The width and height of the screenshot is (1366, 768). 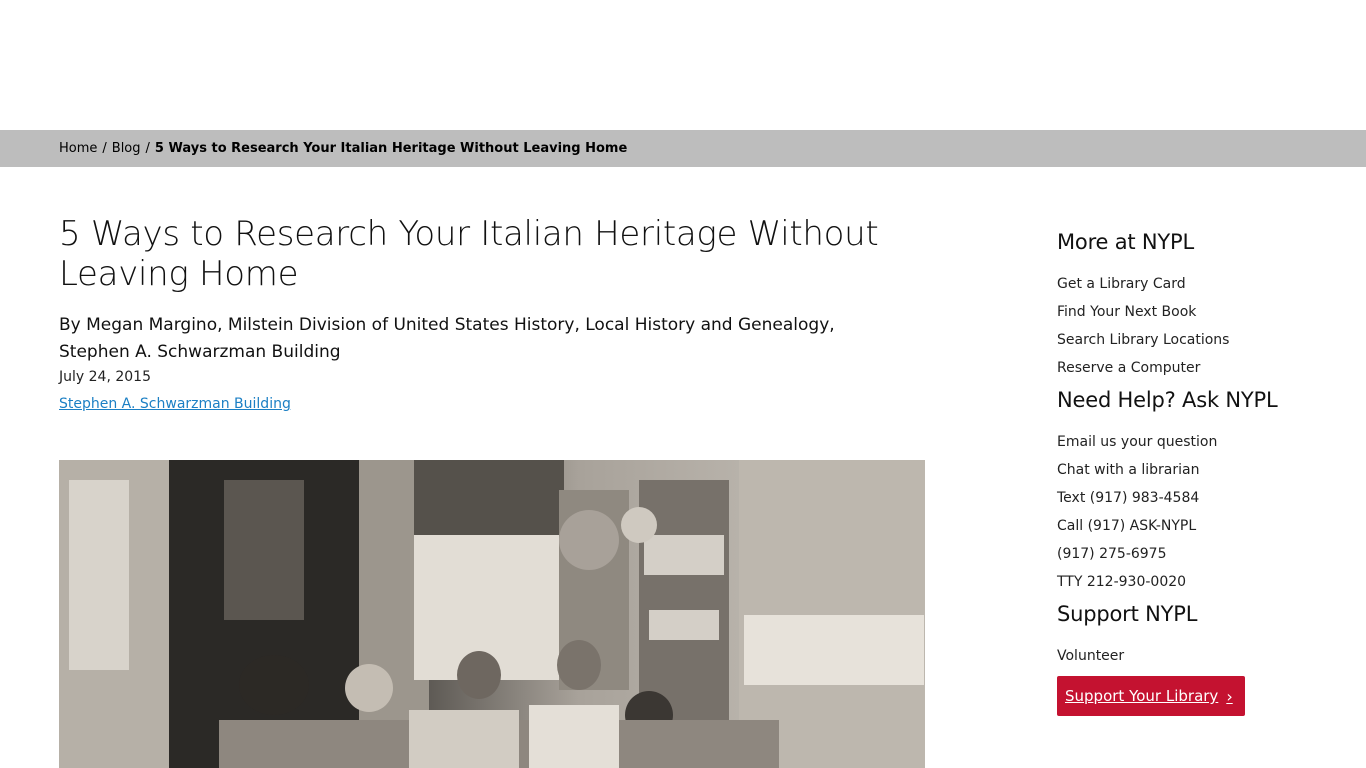 I want to click on article-date: July 24, 2015, so click(x=105, y=377).